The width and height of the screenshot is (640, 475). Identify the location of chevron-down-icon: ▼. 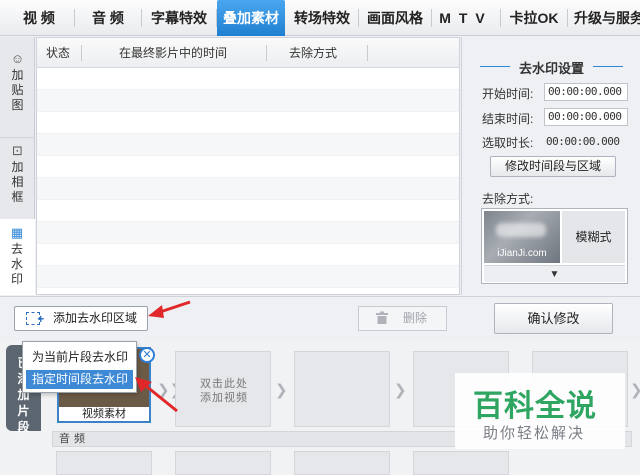
(554, 273).